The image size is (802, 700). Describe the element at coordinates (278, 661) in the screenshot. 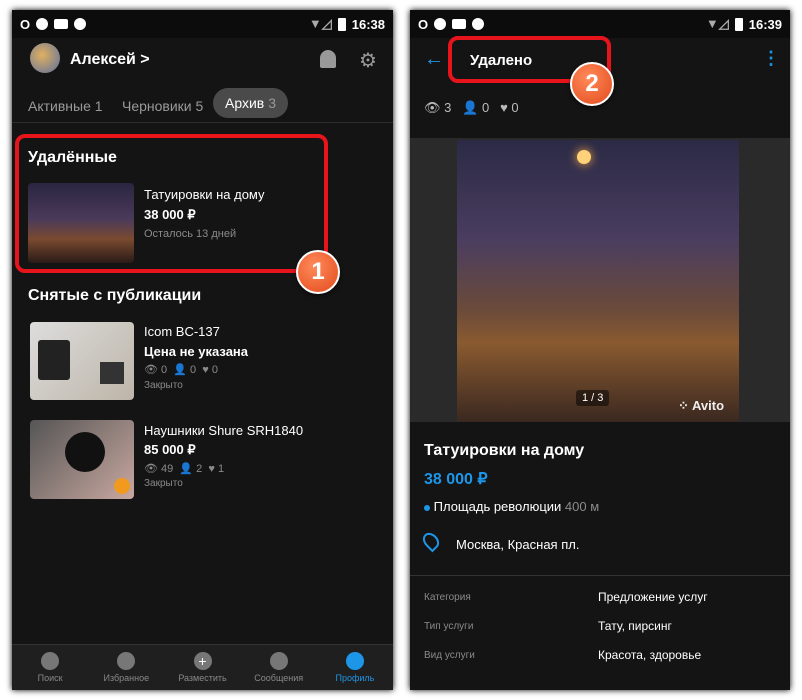

I see `chat-icon` at that location.